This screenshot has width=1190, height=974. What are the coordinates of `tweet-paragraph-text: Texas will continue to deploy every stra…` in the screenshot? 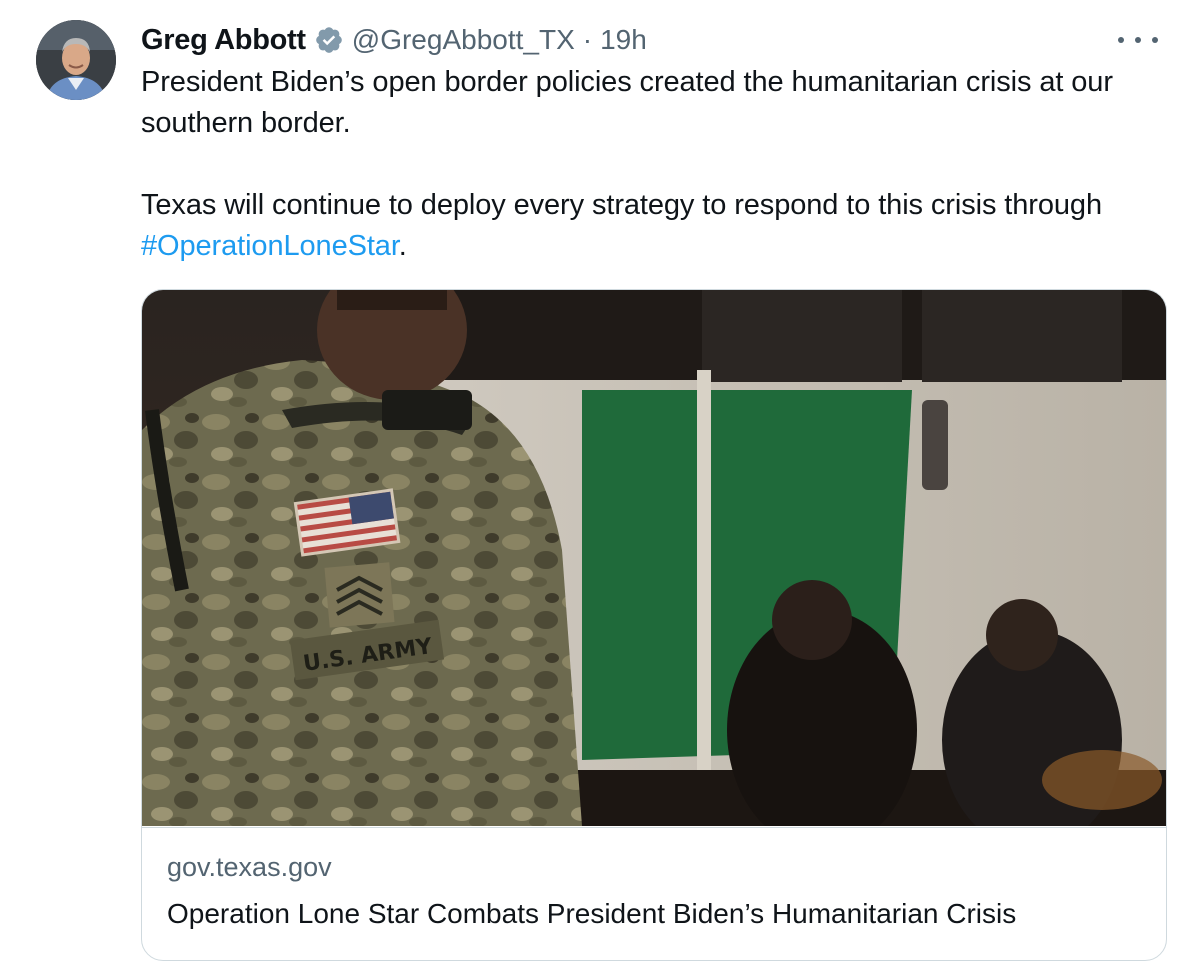 It's located at (621, 205).